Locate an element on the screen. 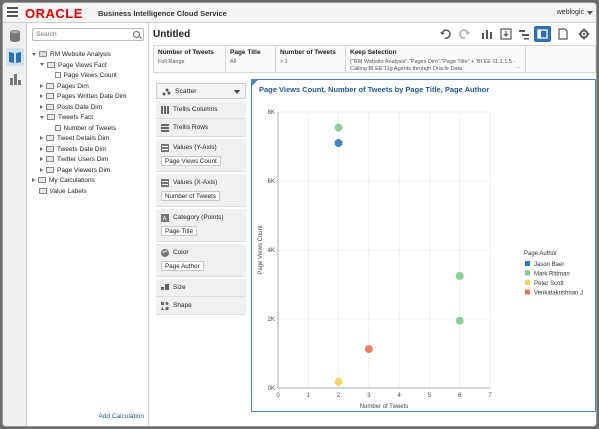  color-section: Color Page Author is located at coordinates (201, 260).